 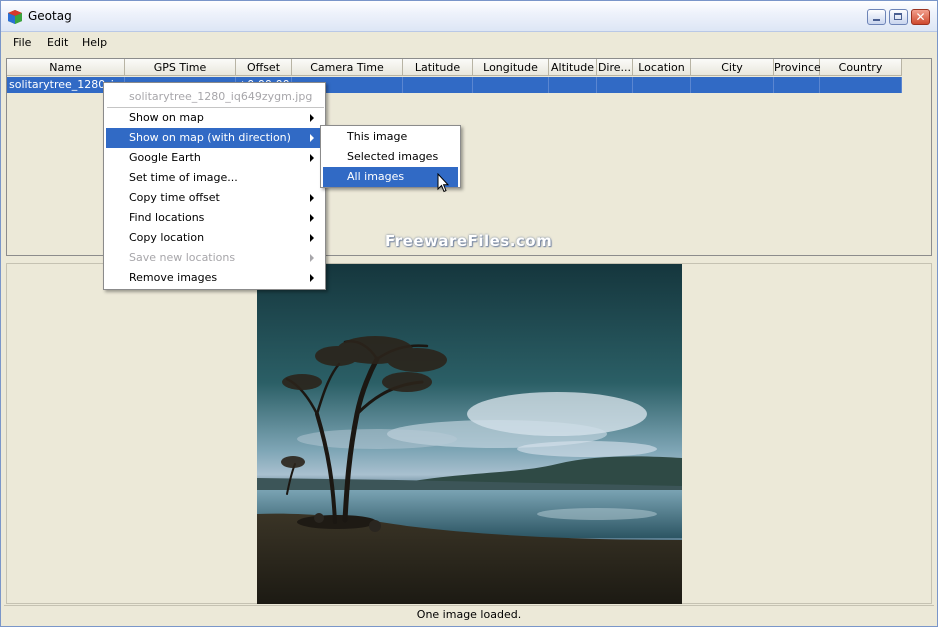 I want to click on column-header-province: Province, so click(x=797, y=67).